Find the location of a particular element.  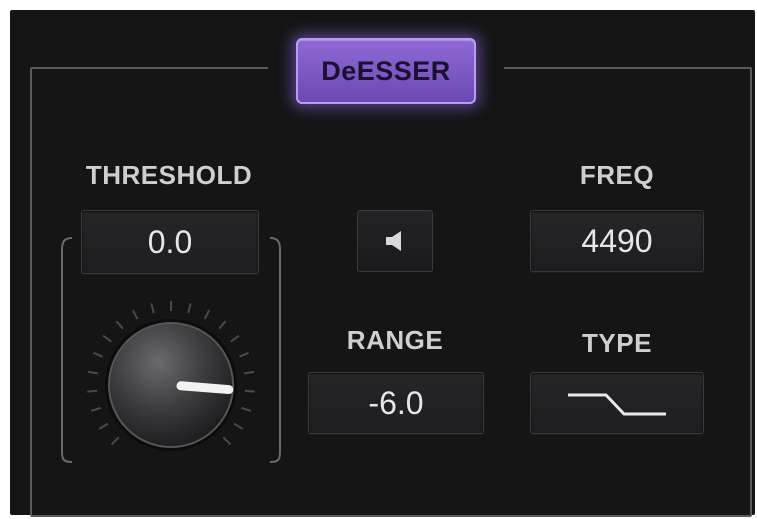

listen-button is located at coordinates (395, 241).